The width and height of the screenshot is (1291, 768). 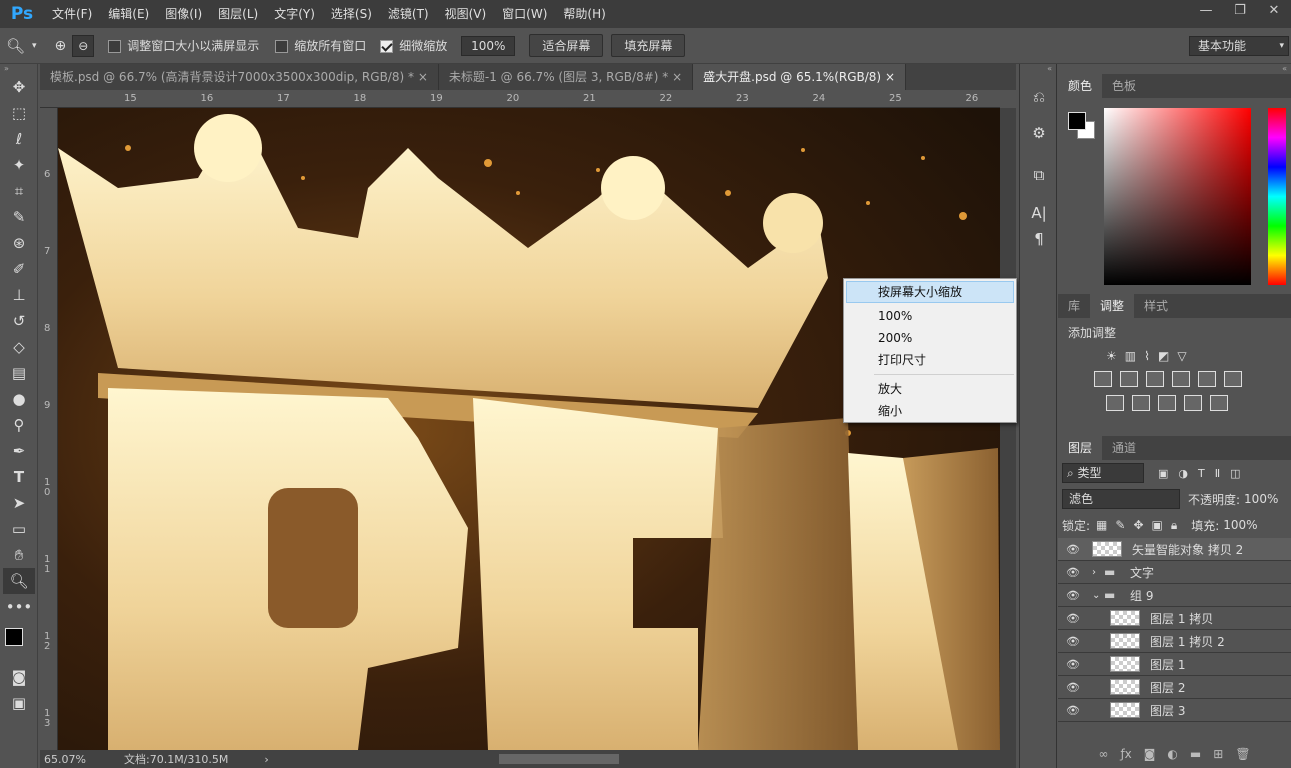 I want to click on channel-mixer-icon, so click(x=1207, y=379).